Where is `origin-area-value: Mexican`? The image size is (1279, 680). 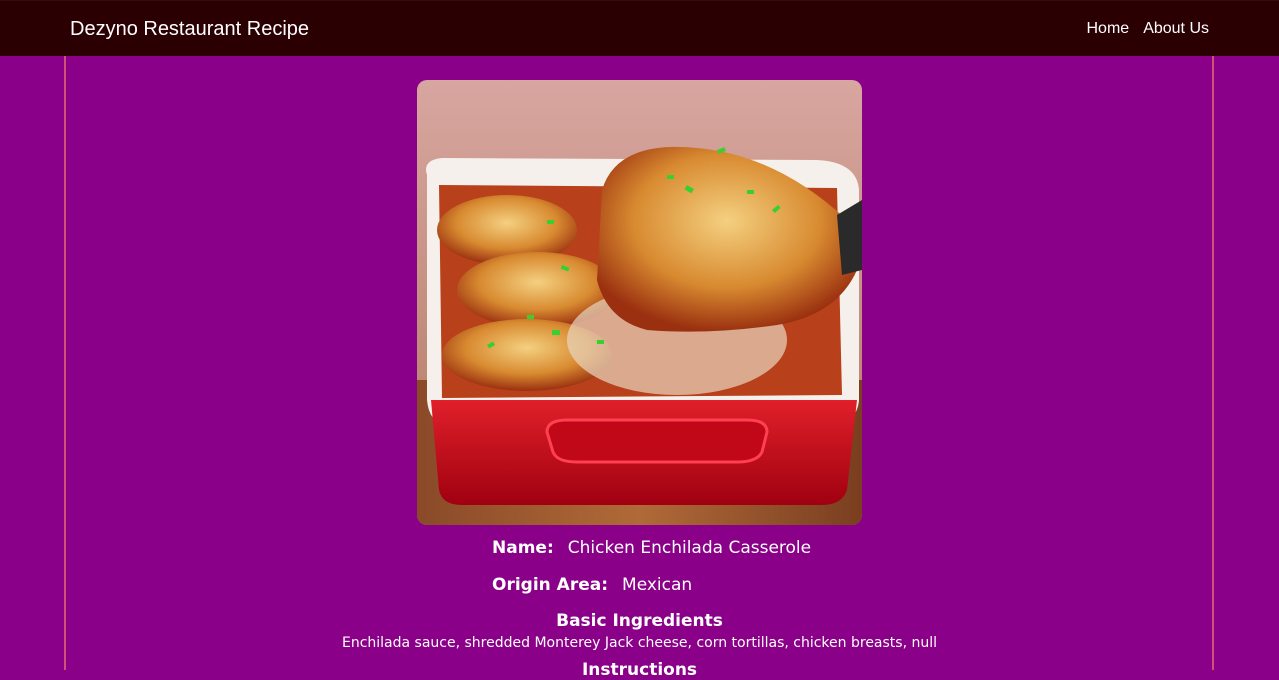
origin-area-value: Mexican is located at coordinates (657, 585).